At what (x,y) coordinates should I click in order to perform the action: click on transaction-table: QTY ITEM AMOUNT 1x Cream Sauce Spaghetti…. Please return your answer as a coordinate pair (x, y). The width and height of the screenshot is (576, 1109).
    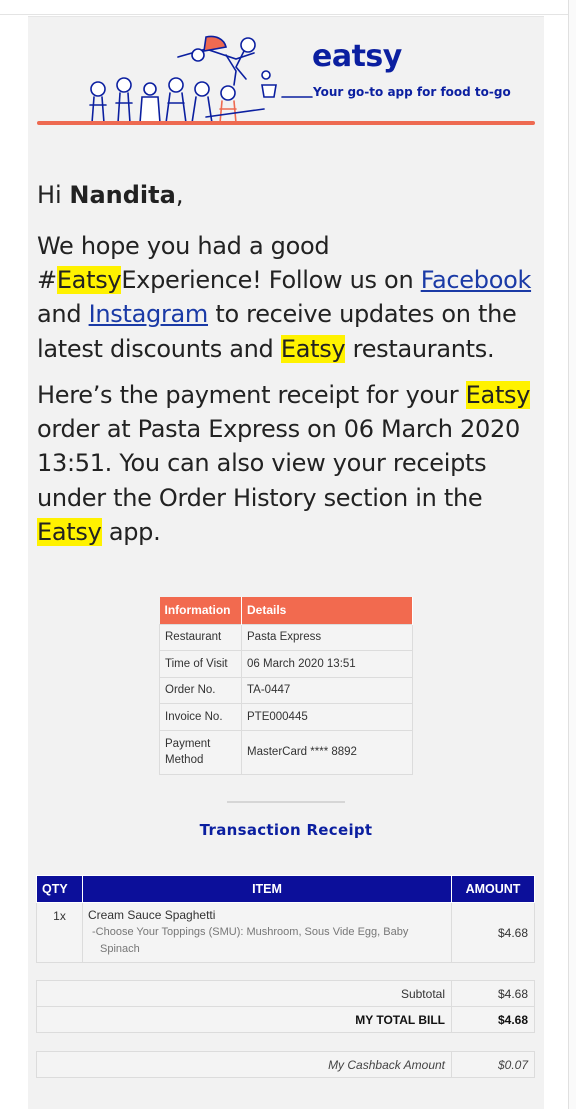
    Looking at the image, I should click on (285, 919).